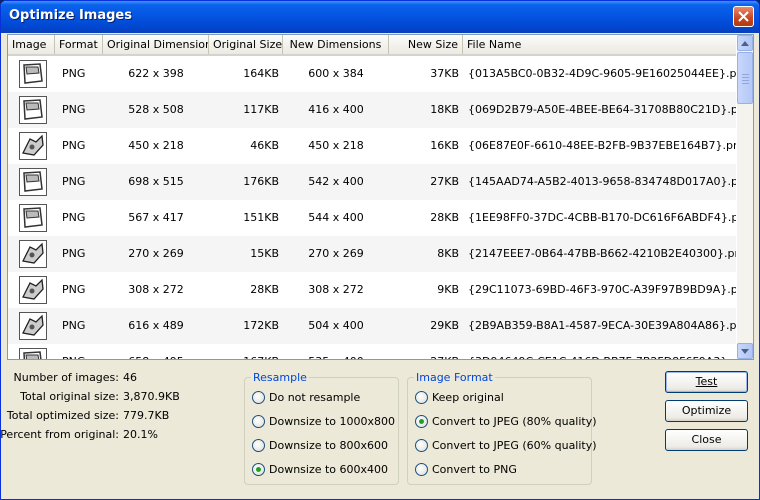 The image size is (760, 500). I want to click on new-dimensions-cell: 308 x 272, so click(336, 289).